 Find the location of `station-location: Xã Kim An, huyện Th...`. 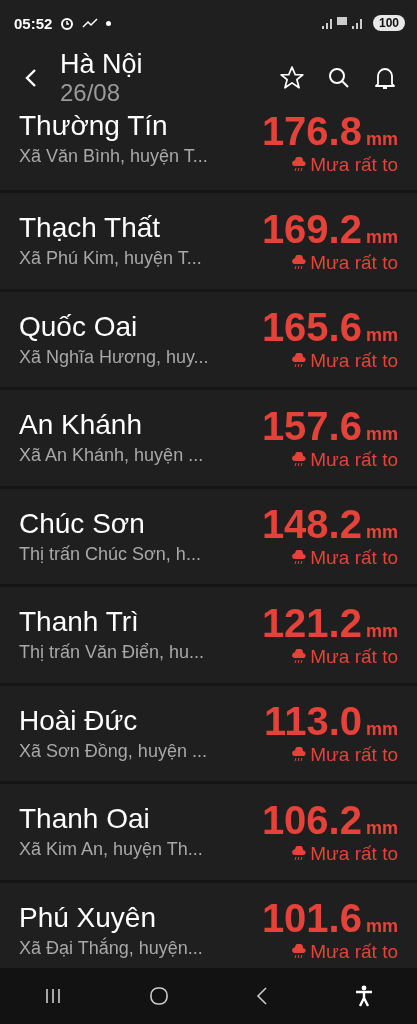

station-location: Xã Kim An, huyện Th... is located at coordinates (111, 850).